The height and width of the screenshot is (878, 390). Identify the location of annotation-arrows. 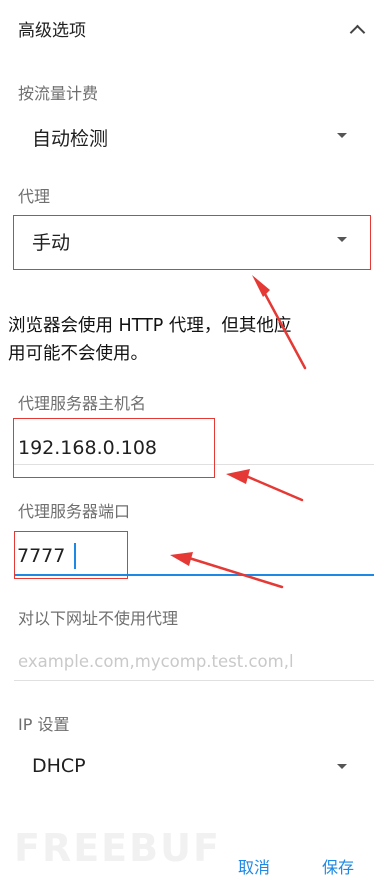
(238, 432).